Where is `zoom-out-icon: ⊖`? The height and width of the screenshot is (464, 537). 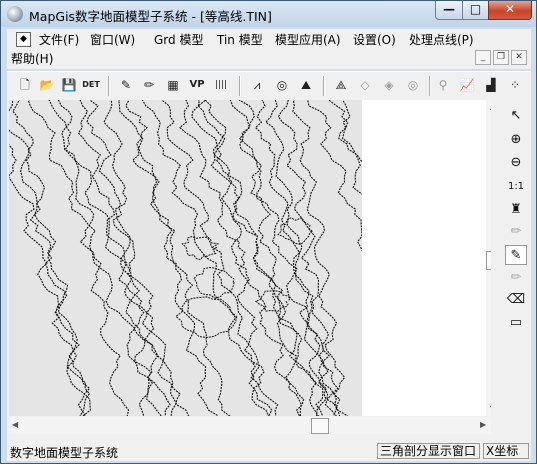
zoom-out-icon: ⊖ is located at coordinates (516, 163).